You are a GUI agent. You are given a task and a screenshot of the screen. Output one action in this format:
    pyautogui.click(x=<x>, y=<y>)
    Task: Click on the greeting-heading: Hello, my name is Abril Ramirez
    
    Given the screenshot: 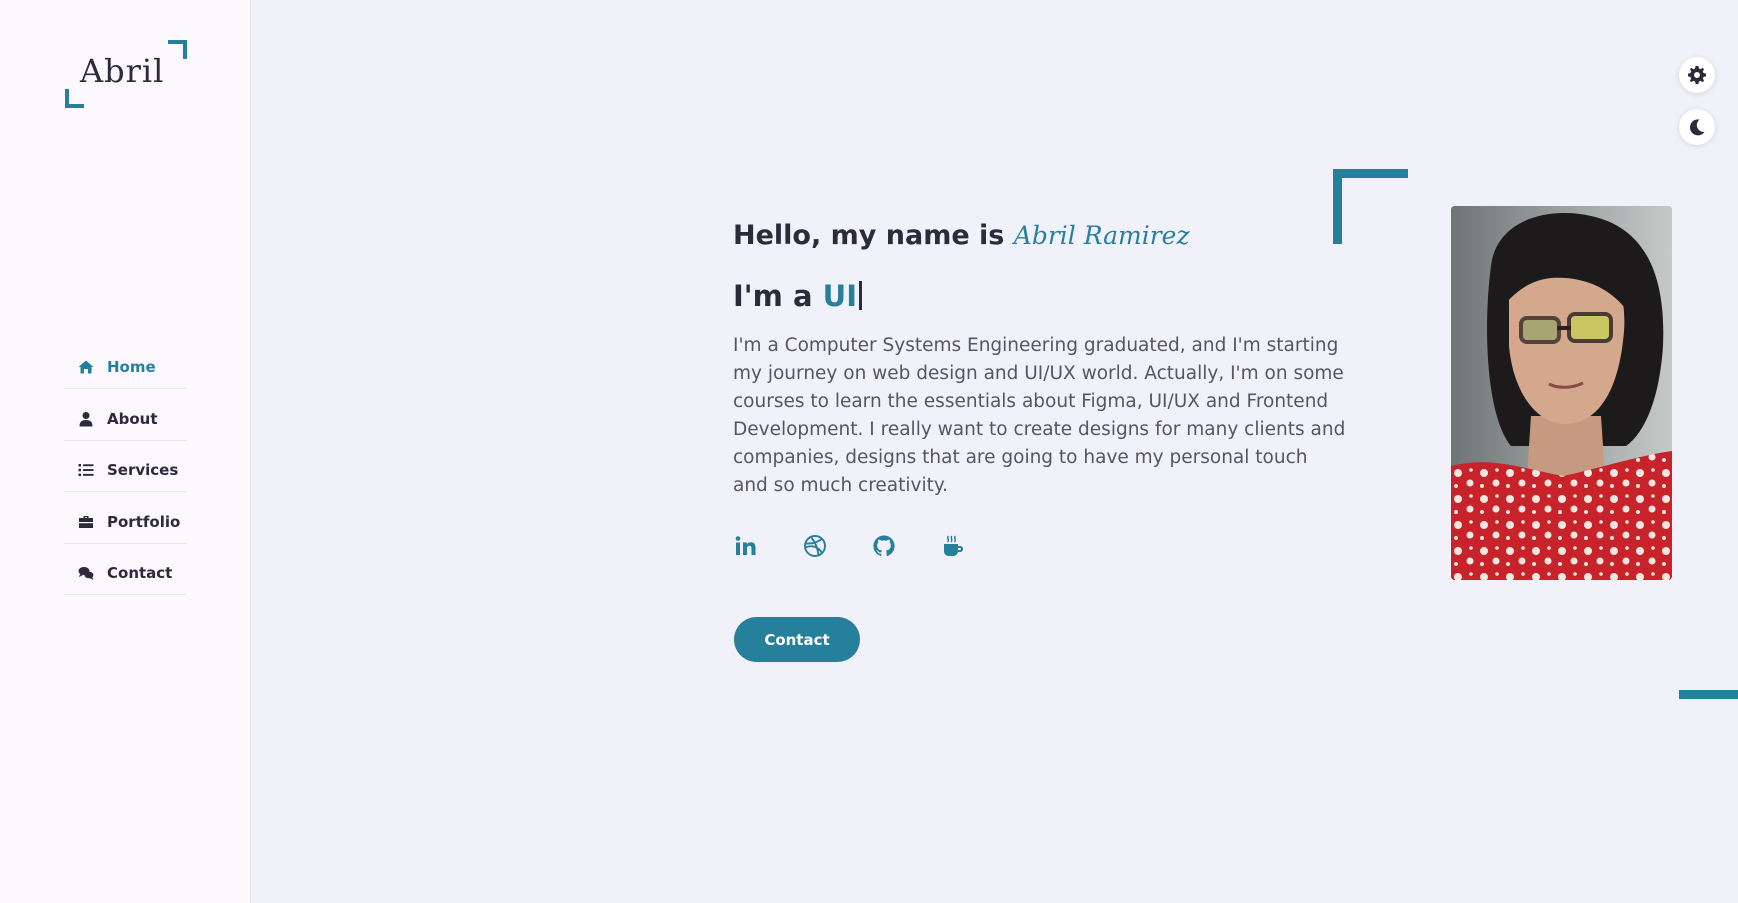 What is the action you would take?
    pyautogui.click(x=961, y=235)
    